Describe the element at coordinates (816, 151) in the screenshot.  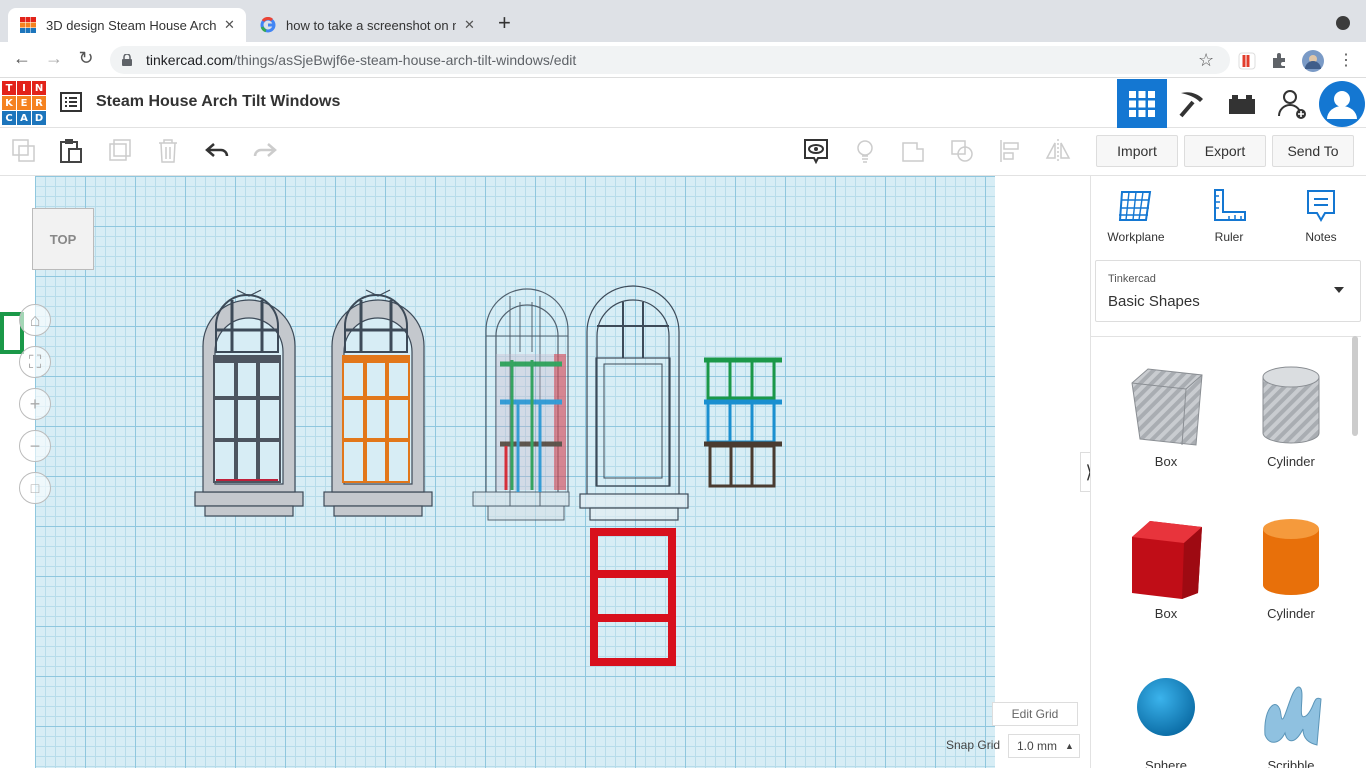
I see `notes-visibility-icon` at that location.